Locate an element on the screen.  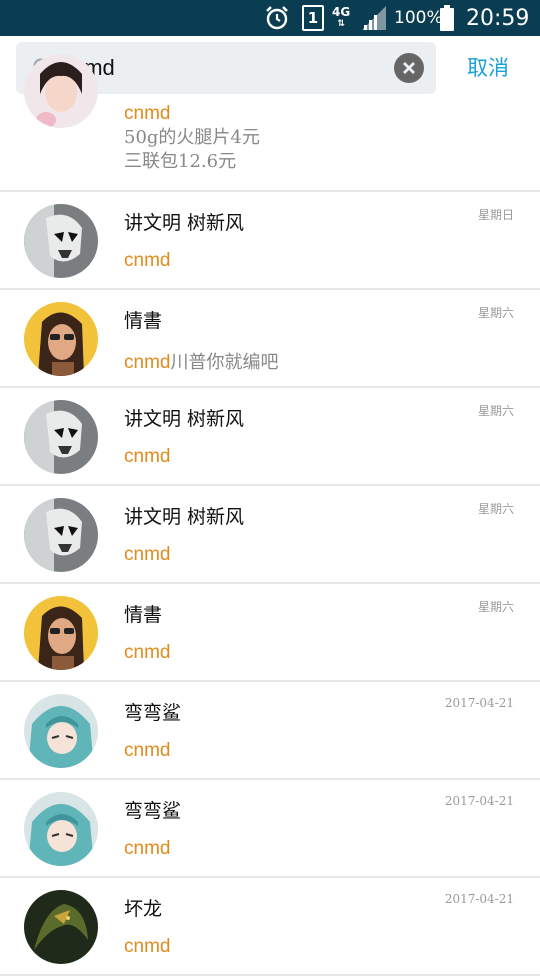
sim-icon: 1 is located at coordinates (313, 18).